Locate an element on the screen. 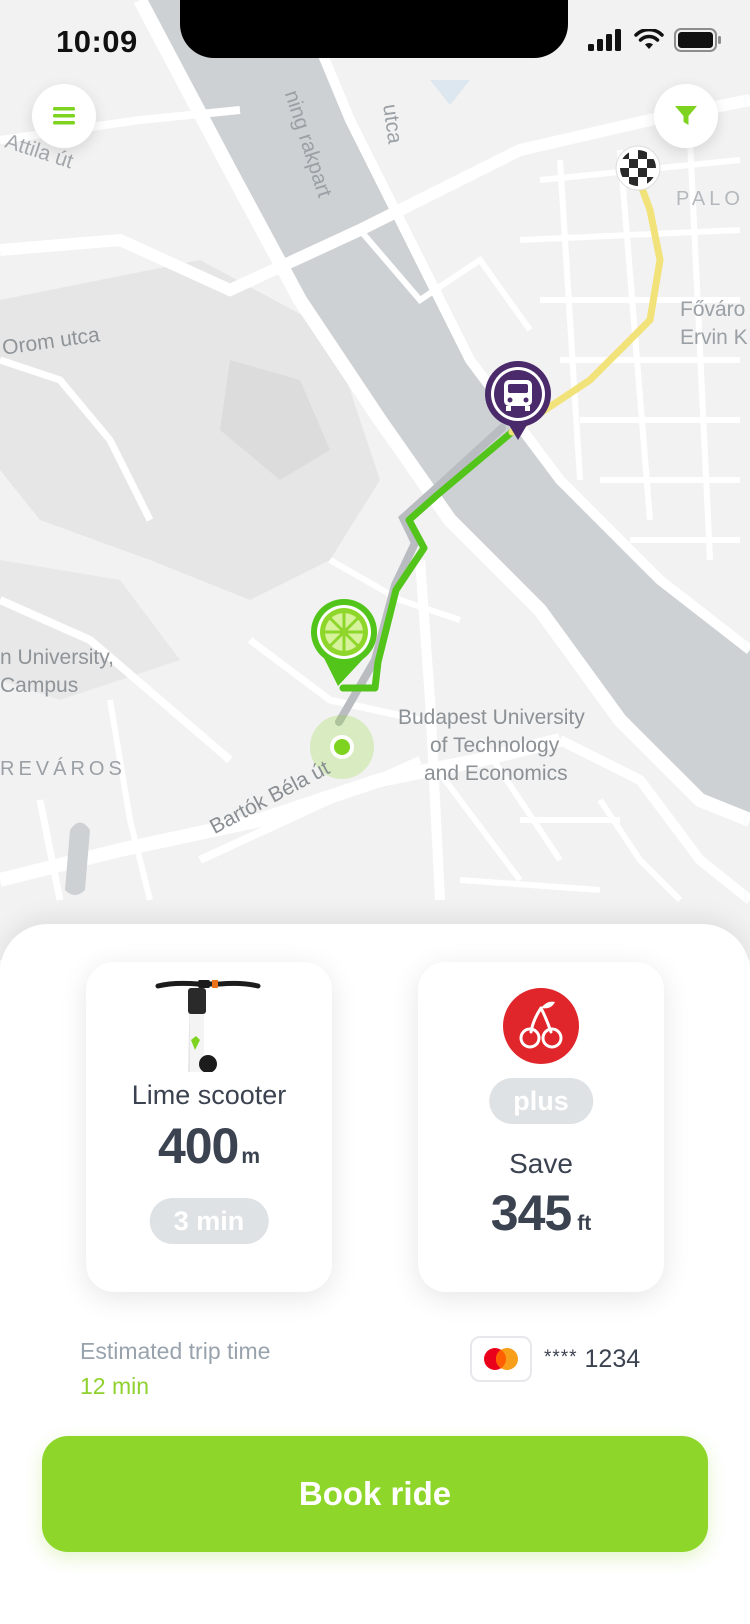 This screenshot has height=1624, width=750. map-poi-label: Ervin K is located at coordinates (714, 337).